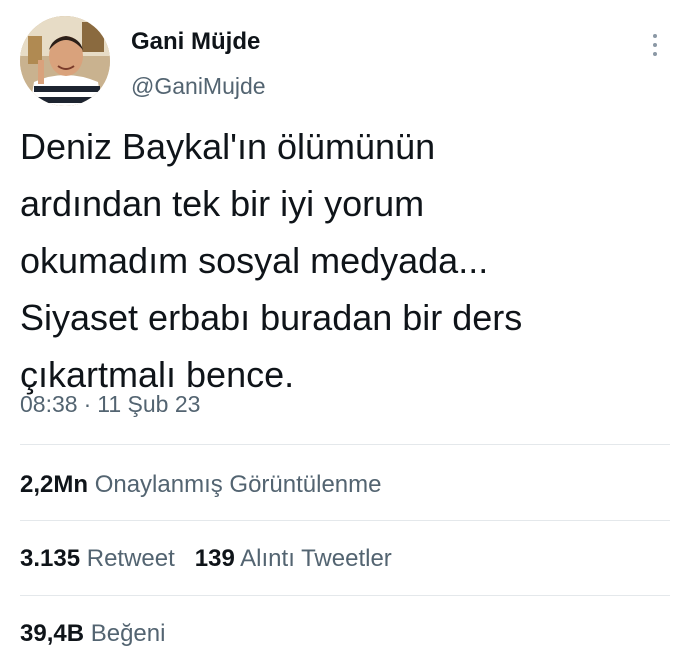 The width and height of the screenshot is (690, 663). I want to click on author-handle: @GaniMujde, so click(198, 86).